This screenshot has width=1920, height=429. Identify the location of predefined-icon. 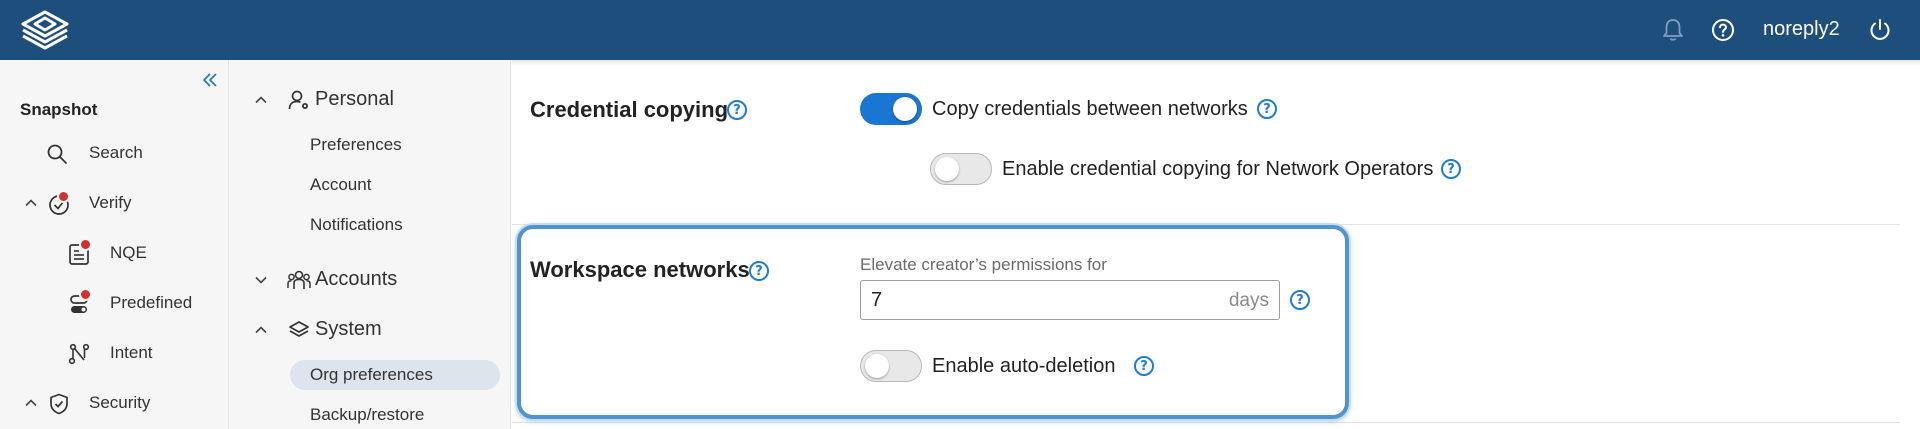
(79, 302).